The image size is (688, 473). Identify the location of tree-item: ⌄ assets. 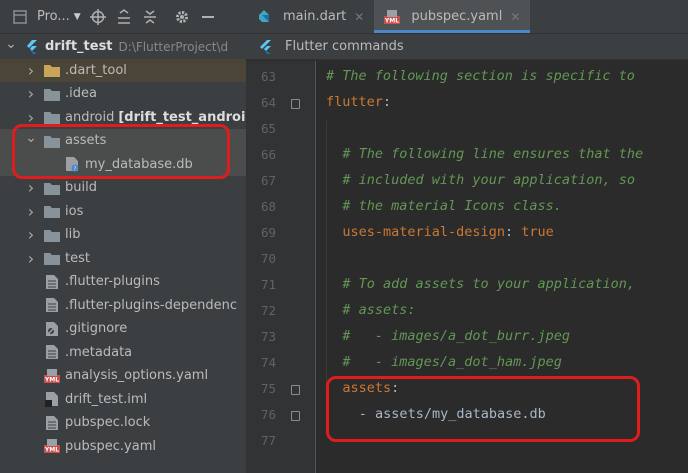
(123, 141).